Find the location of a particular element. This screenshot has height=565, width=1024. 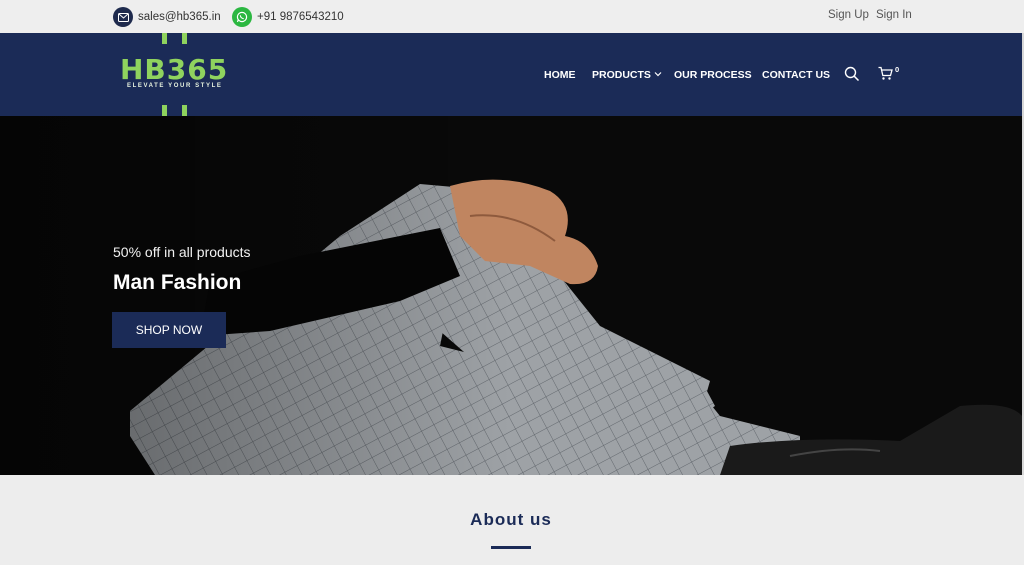

about-us-heading: About us is located at coordinates (511, 519).